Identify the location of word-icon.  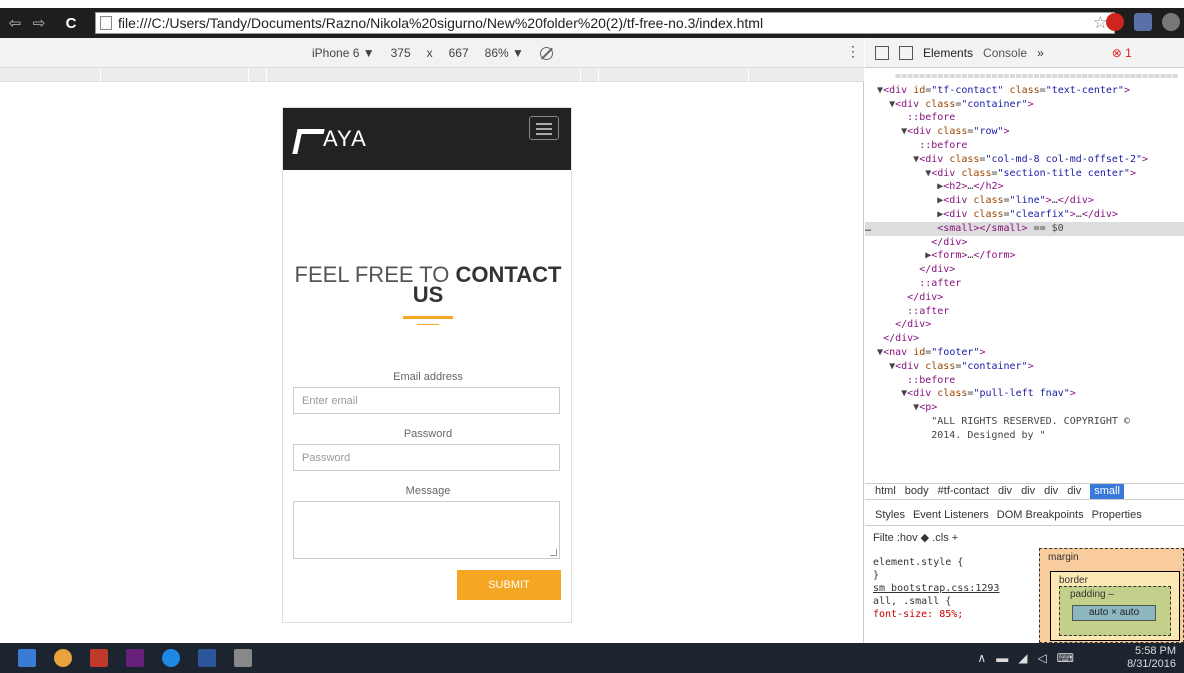
(207, 658).